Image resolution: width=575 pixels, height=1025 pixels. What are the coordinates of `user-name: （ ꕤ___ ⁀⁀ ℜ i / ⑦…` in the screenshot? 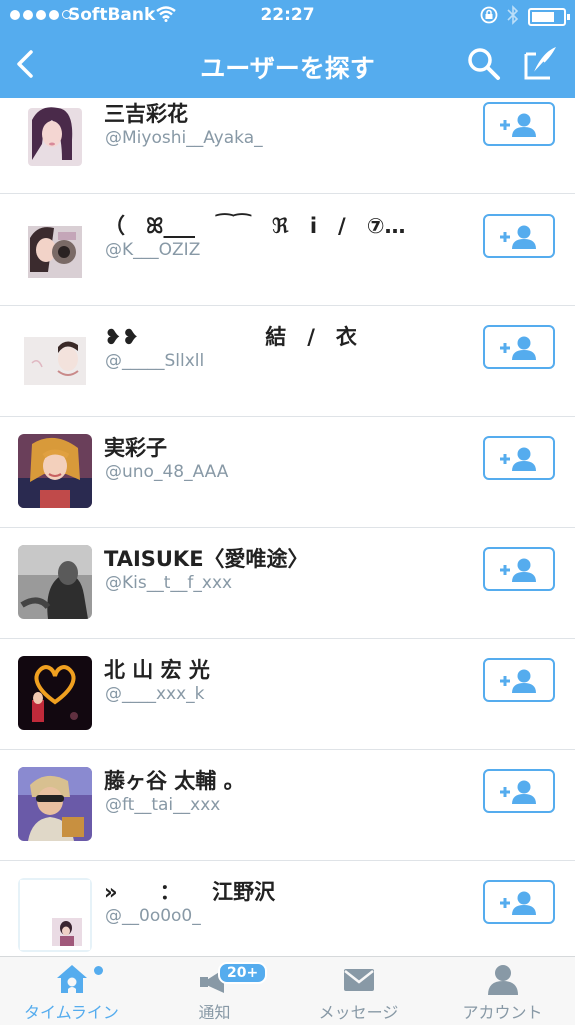 It's located at (255, 226).